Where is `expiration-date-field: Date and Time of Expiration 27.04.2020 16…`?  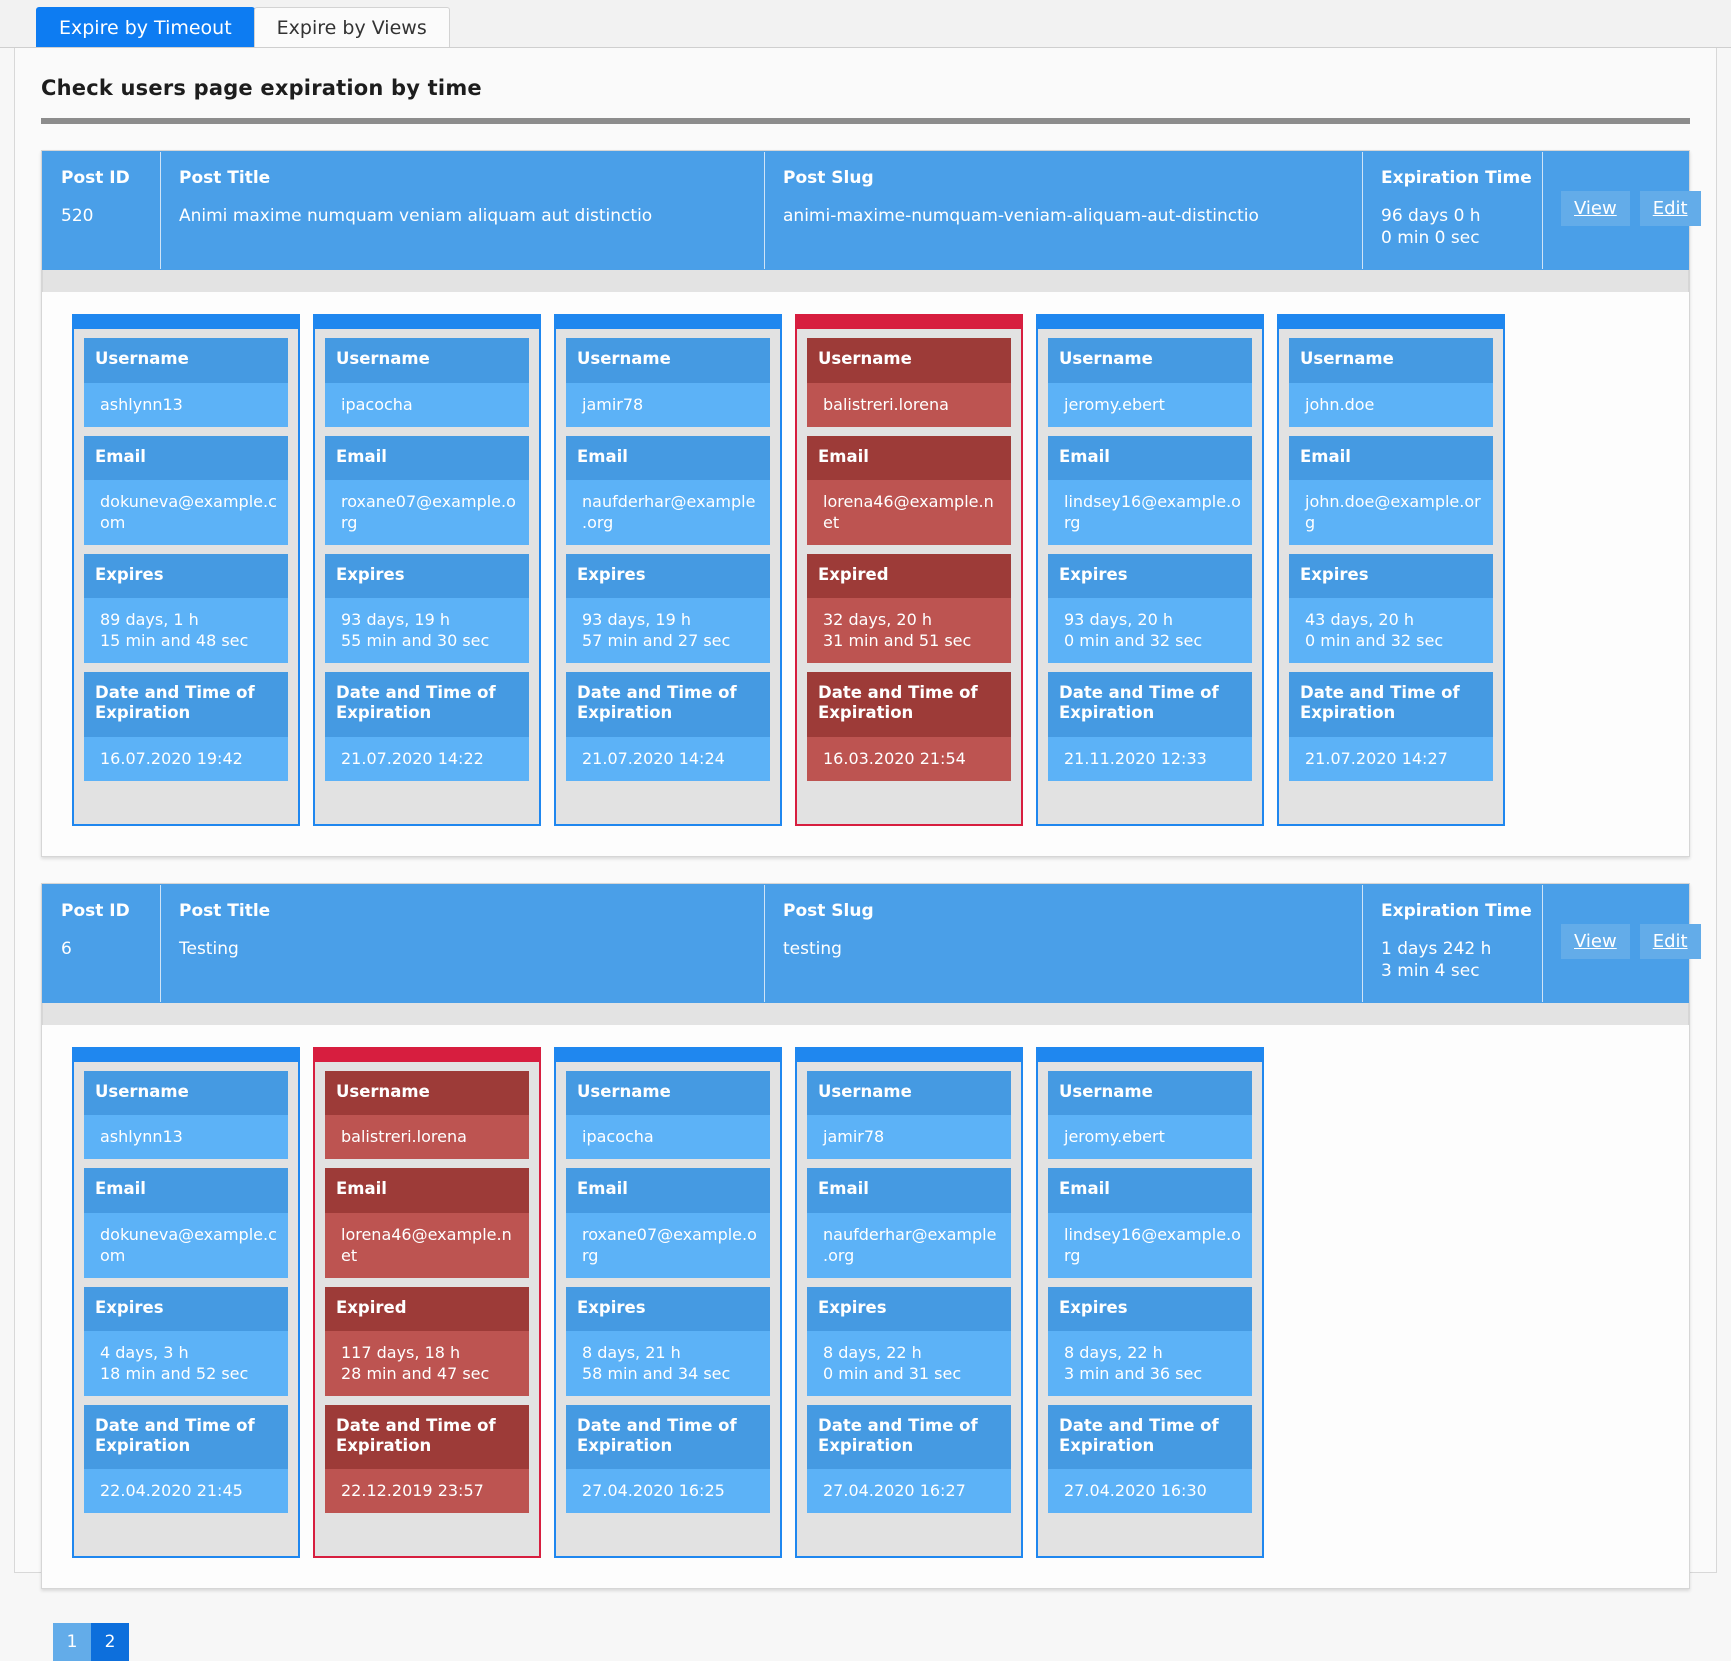
expiration-date-field: Date and Time of Expiration 27.04.2020 16… is located at coordinates (909, 1459).